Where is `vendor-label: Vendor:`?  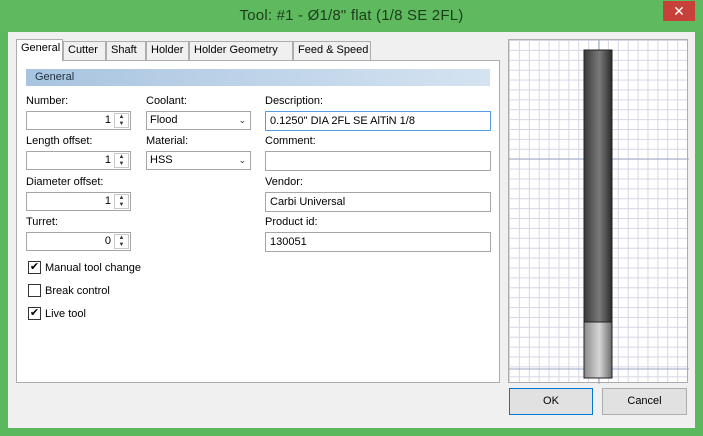 vendor-label: Vendor: is located at coordinates (284, 182).